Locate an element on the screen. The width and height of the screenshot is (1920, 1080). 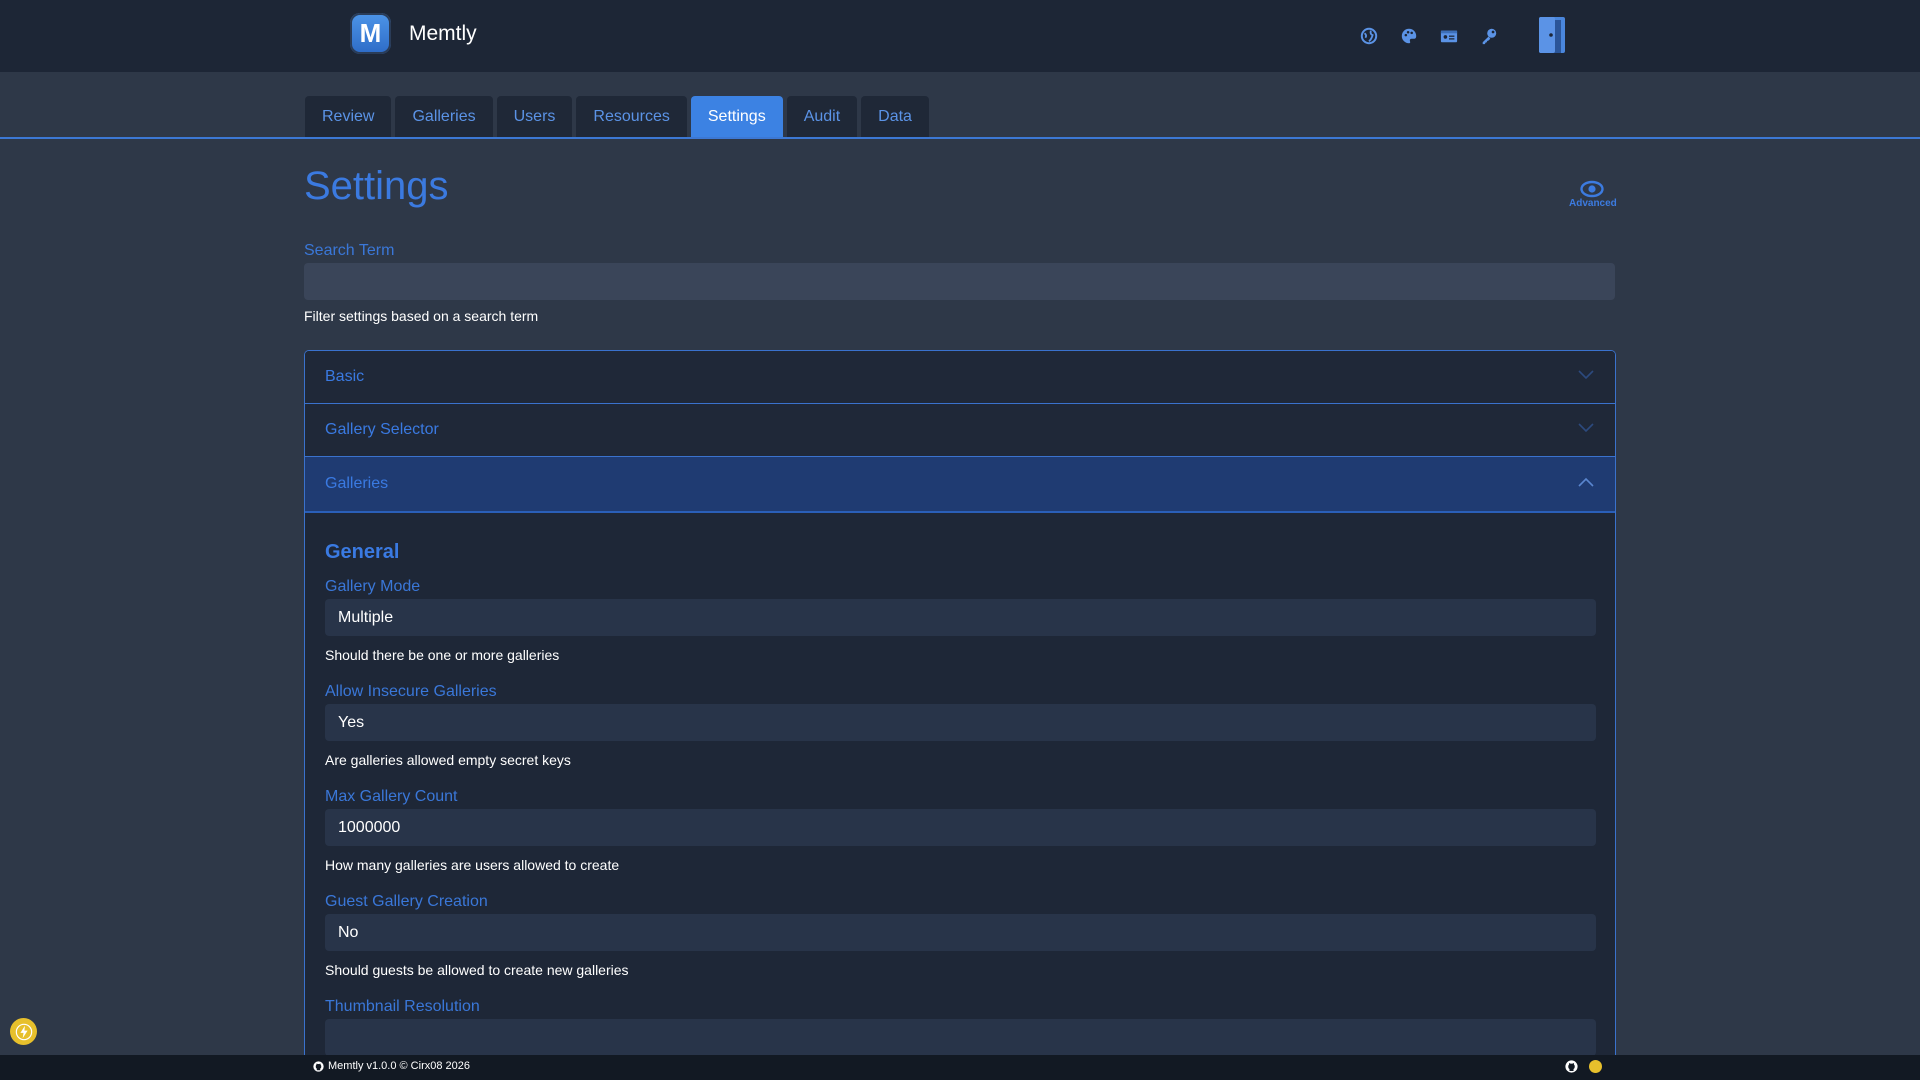
brand: M Memtly is located at coordinates (413, 33).